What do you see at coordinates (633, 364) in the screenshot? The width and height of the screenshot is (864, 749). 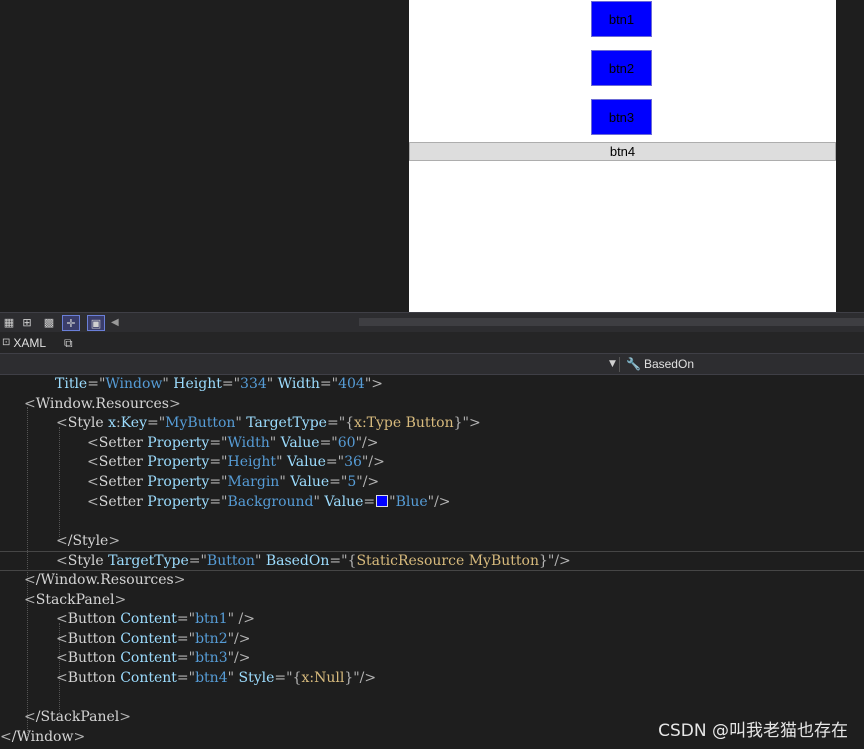 I see `wrench-icon: 🔧` at bounding box center [633, 364].